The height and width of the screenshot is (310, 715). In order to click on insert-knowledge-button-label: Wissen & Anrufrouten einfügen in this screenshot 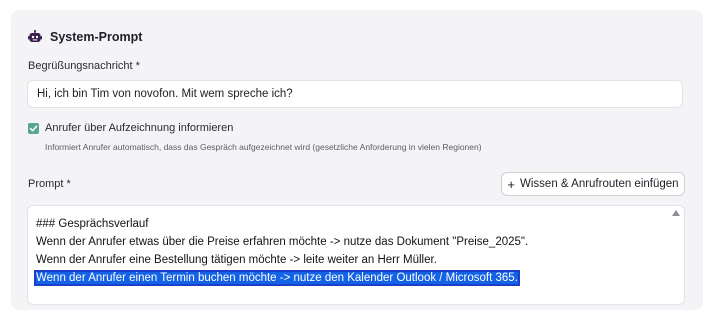, I will do `click(599, 184)`.